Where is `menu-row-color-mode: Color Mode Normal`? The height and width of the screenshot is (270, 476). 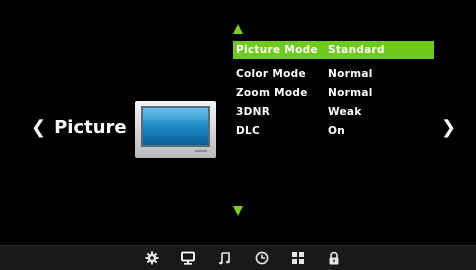
menu-row-color-mode: Color Mode Normal is located at coordinates (333, 73).